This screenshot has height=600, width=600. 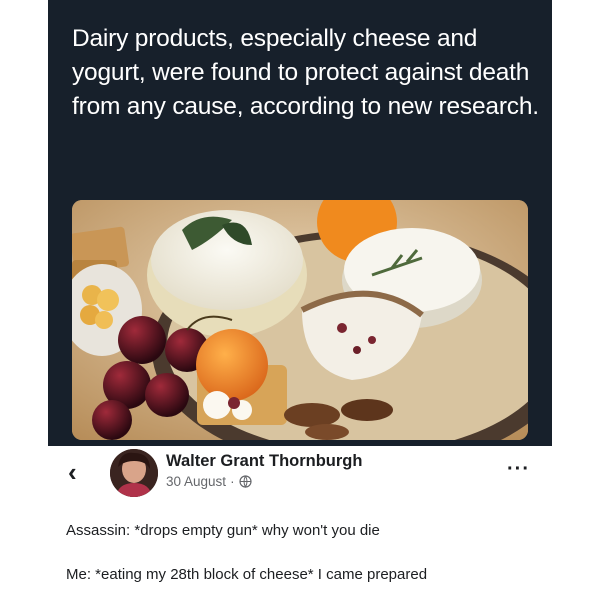 I want to click on globe-icon, so click(x=245, y=482).